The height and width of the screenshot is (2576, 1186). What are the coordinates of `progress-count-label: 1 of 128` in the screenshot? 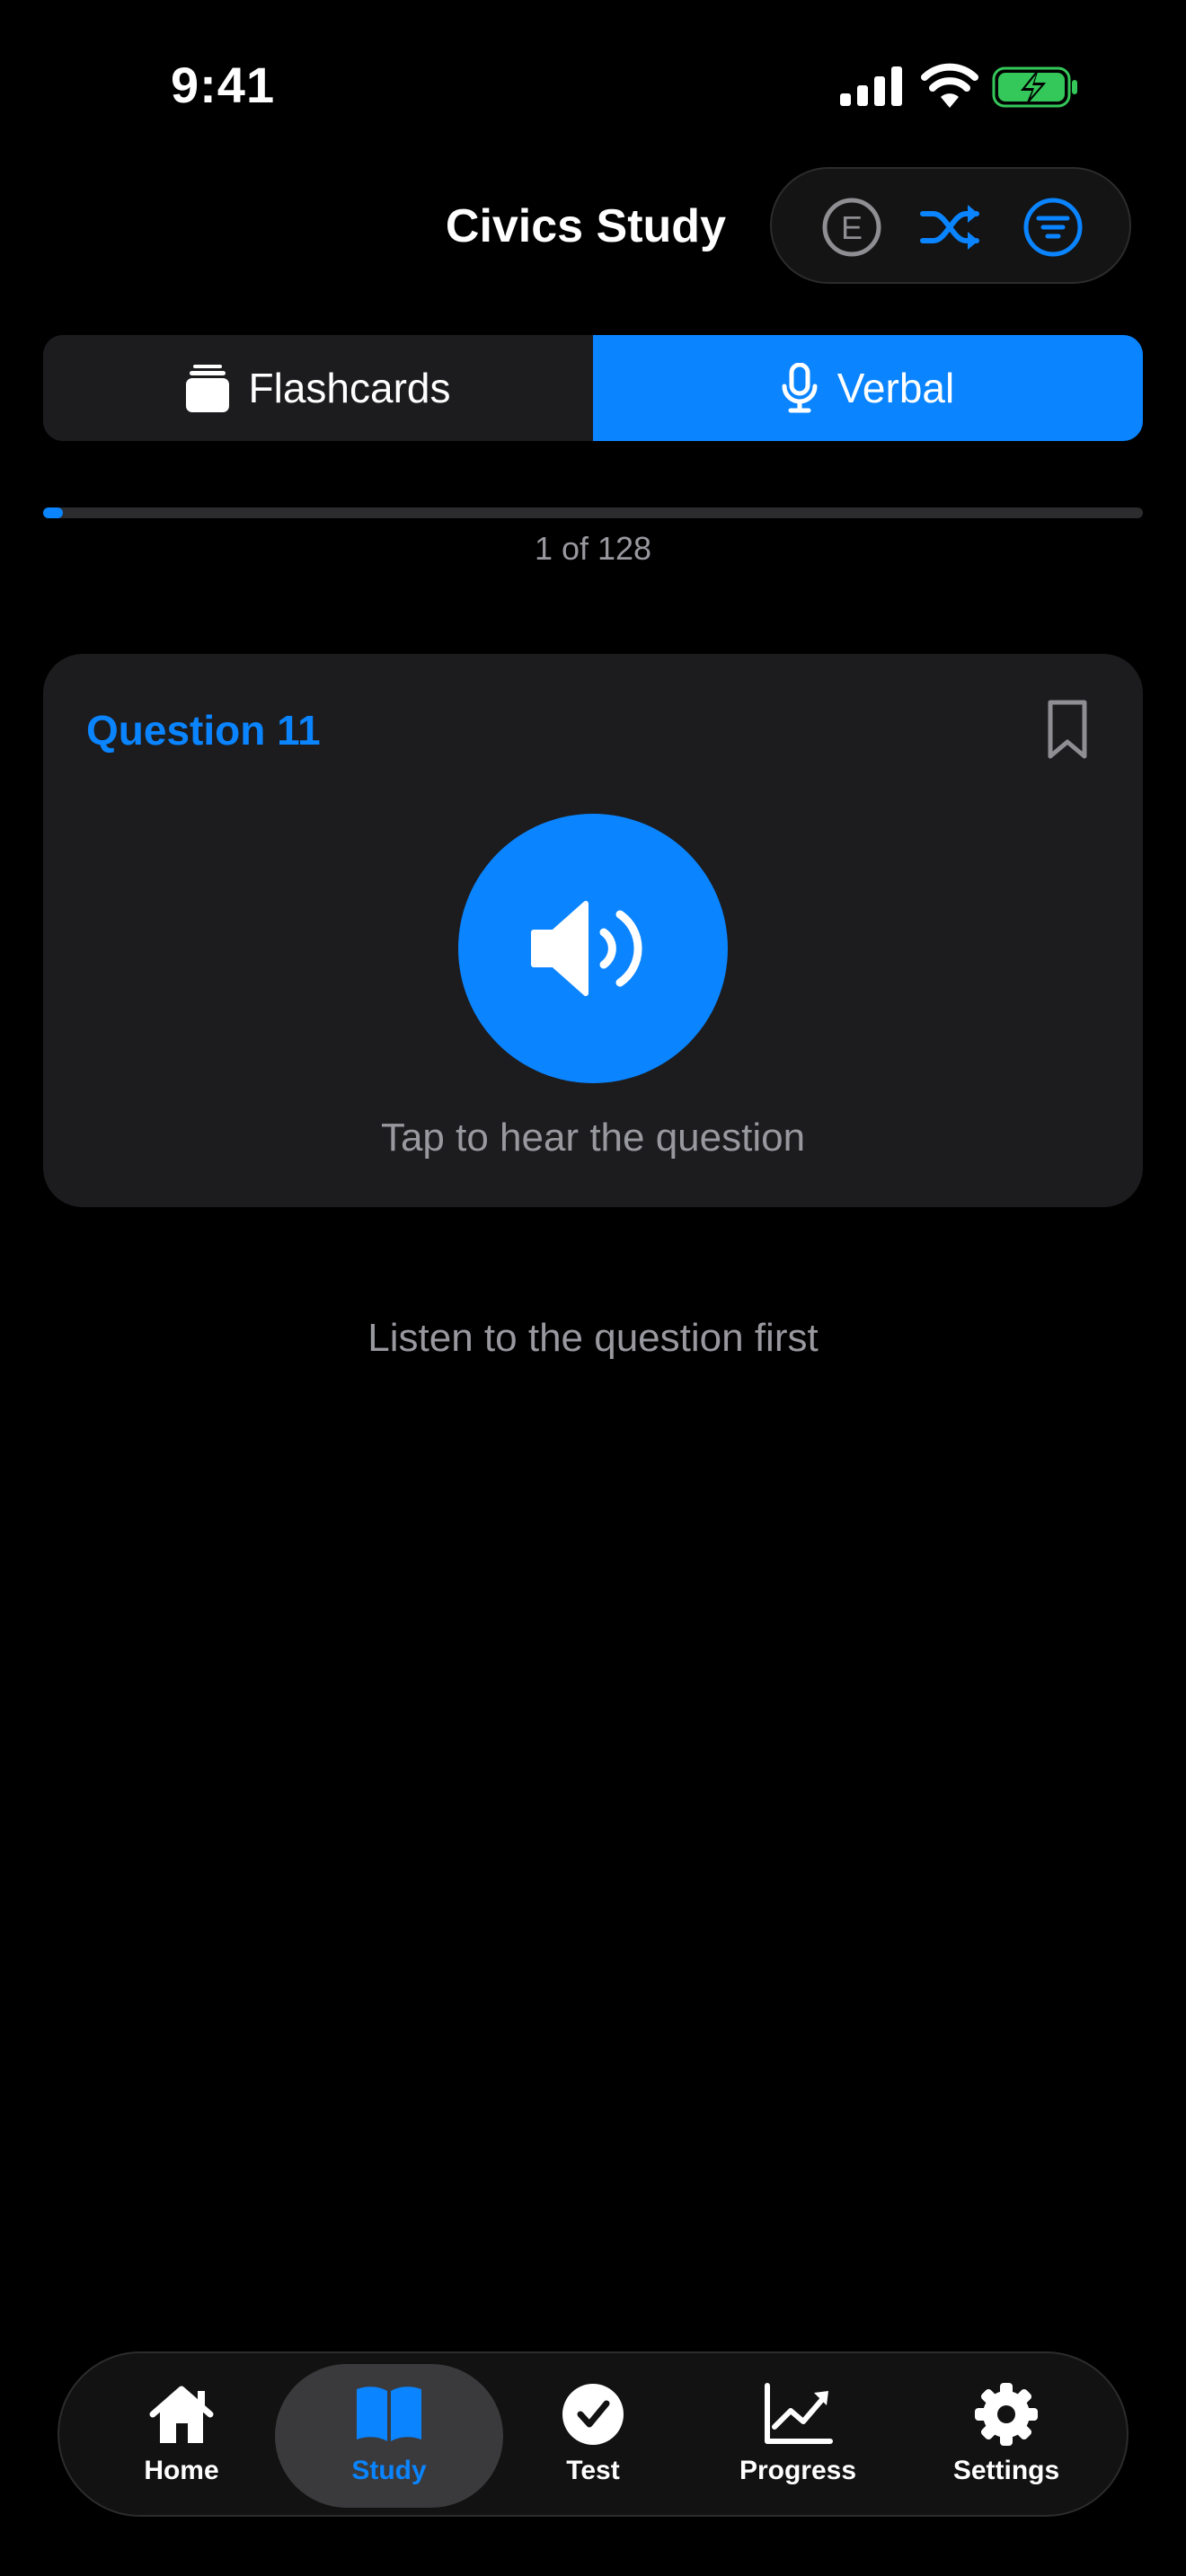 It's located at (593, 548).